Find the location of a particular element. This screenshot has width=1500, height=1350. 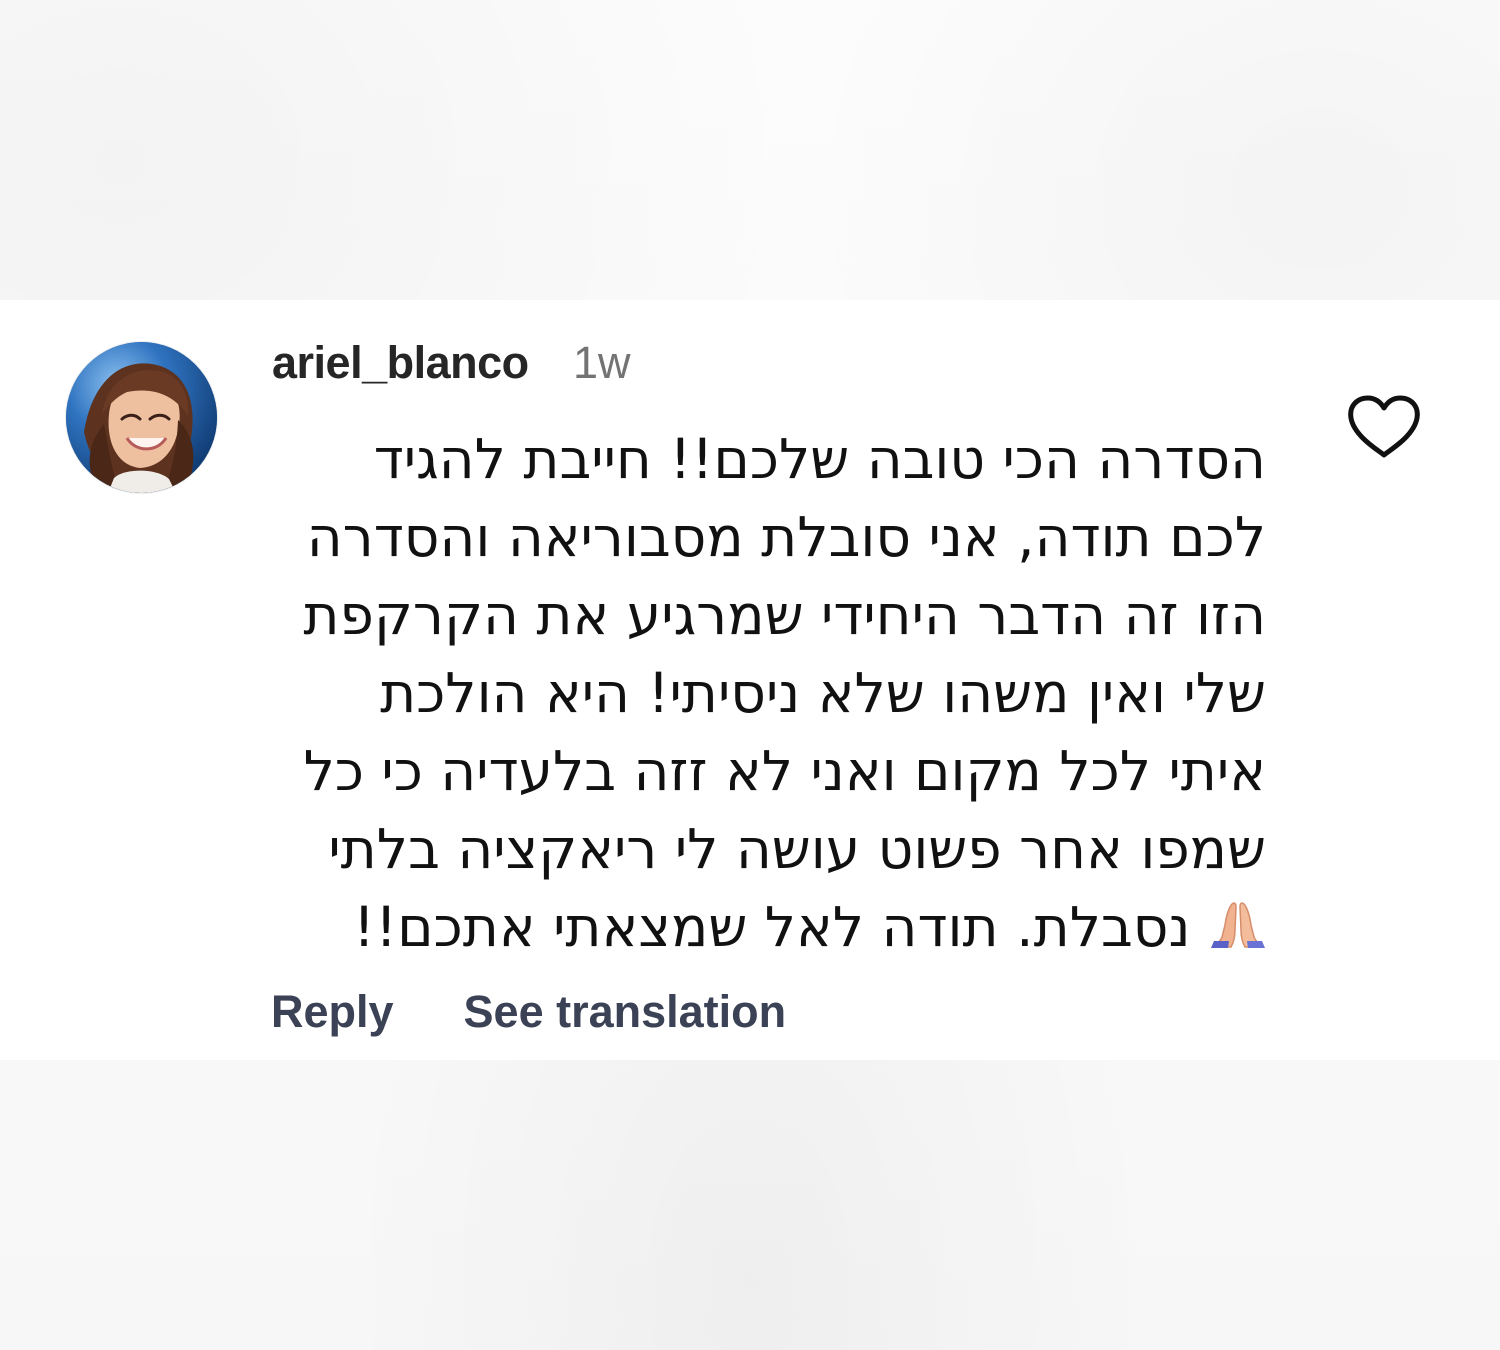

comment-username: ariel_blanco is located at coordinates (400, 363).